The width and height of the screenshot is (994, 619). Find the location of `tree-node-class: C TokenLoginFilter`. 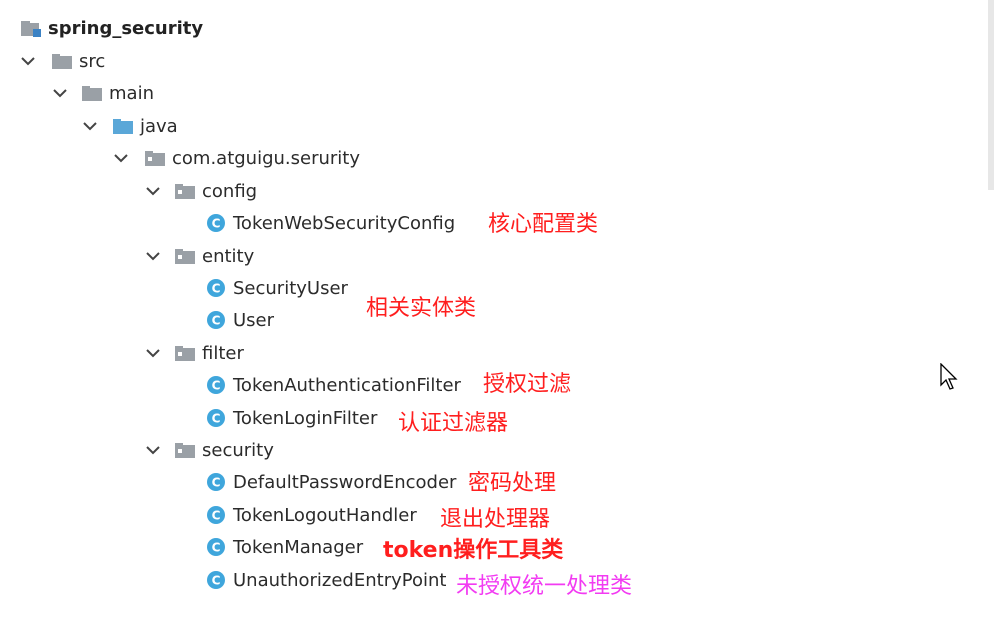

tree-node-class: C TokenLoginFilter is located at coordinates (291, 418).